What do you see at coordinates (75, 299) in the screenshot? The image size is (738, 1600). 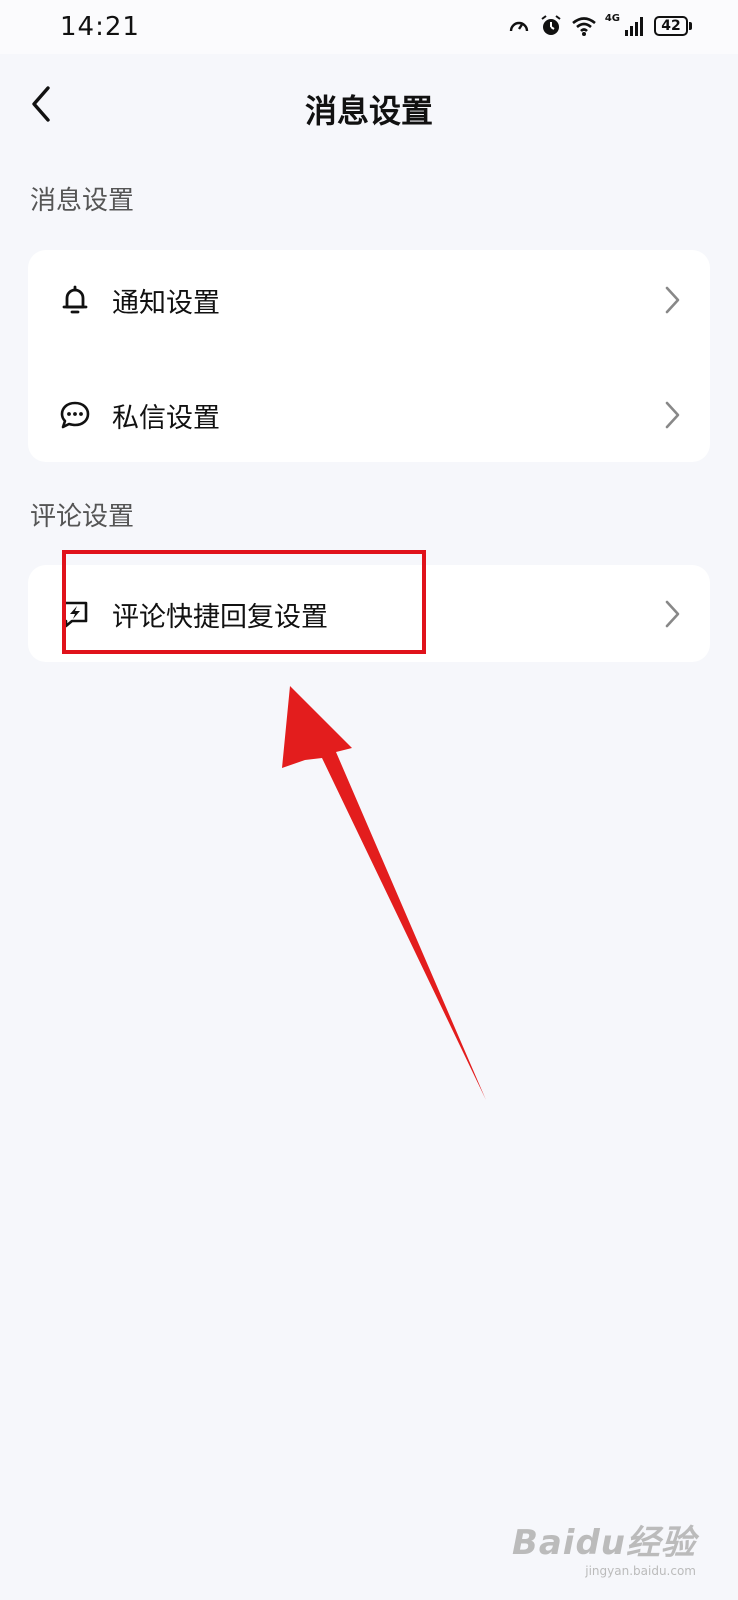 I see `bell-icon` at bounding box center [75, 299].